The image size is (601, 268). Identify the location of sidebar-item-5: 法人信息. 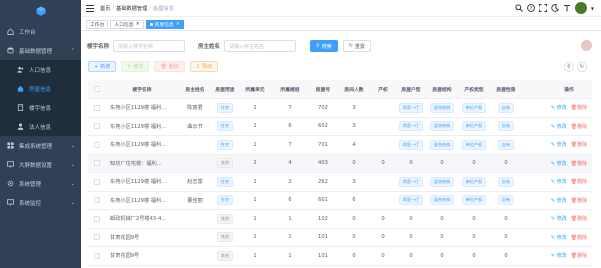
(40, 126).